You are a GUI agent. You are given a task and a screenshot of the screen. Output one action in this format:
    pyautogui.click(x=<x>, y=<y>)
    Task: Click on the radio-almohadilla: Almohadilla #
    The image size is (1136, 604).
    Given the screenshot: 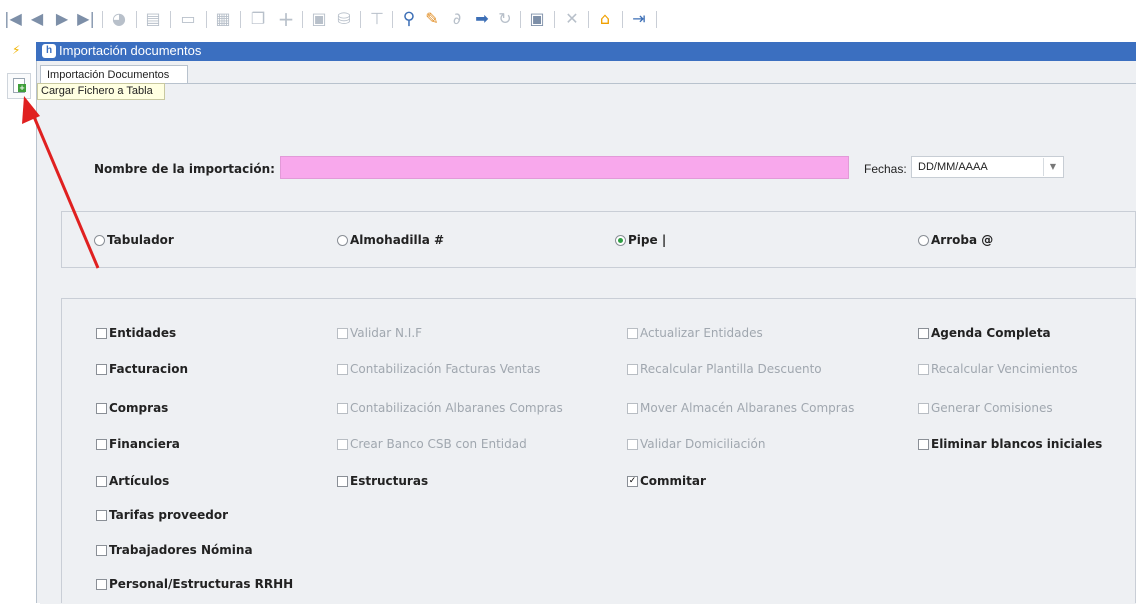 What is the action you would take?
    pyautogui.click(x=390, y=240)
    